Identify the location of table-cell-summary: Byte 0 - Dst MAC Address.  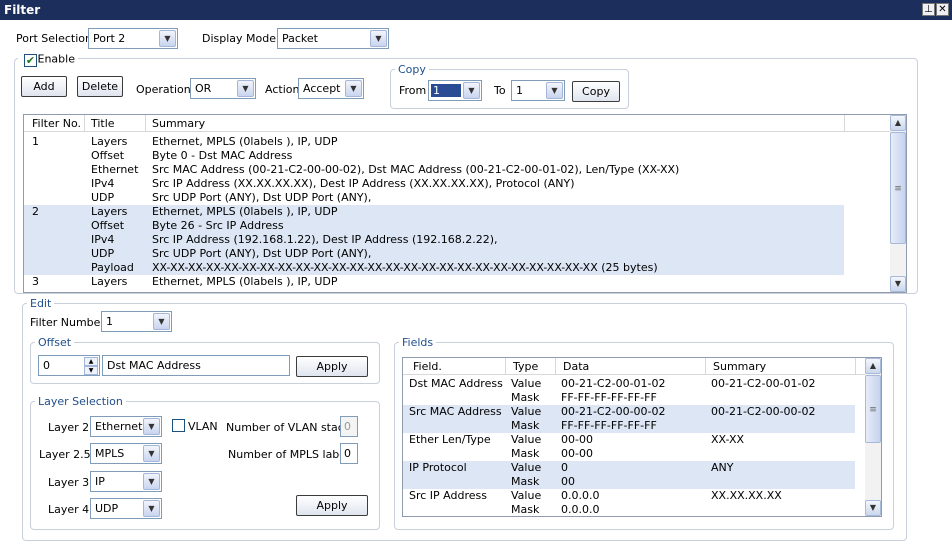
(222, 155).